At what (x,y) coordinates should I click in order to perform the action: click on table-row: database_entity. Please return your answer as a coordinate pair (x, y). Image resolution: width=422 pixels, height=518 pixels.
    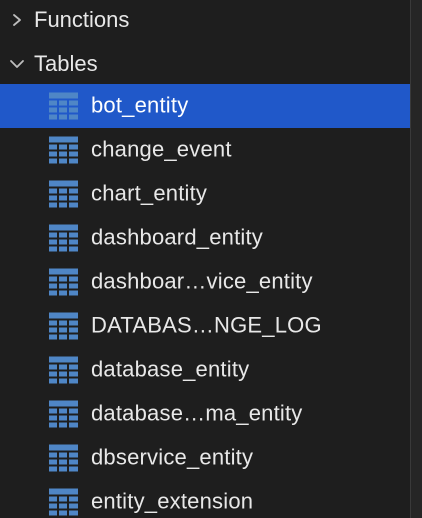
    Looking at the image, I should click on (205, 370).